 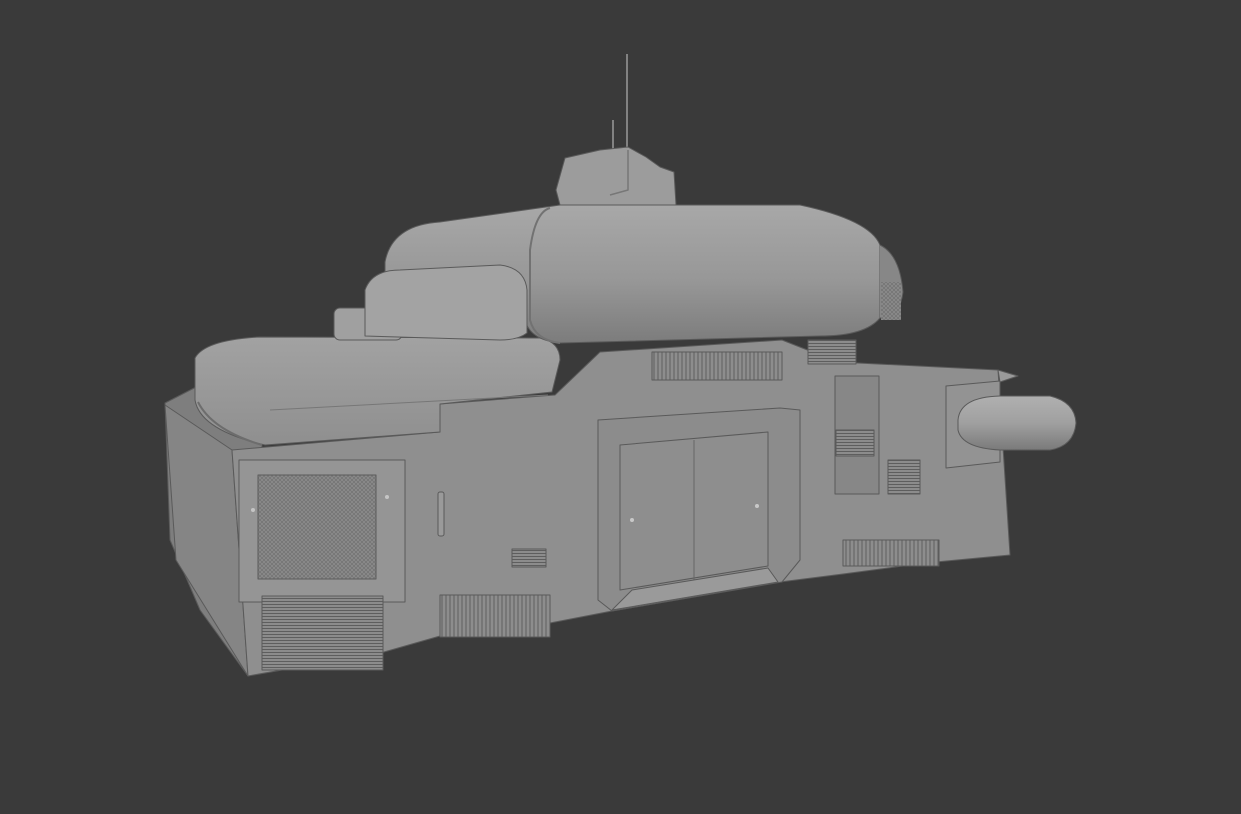 I want to click on side-pipe-elbow, so click(x=1017, y=423).